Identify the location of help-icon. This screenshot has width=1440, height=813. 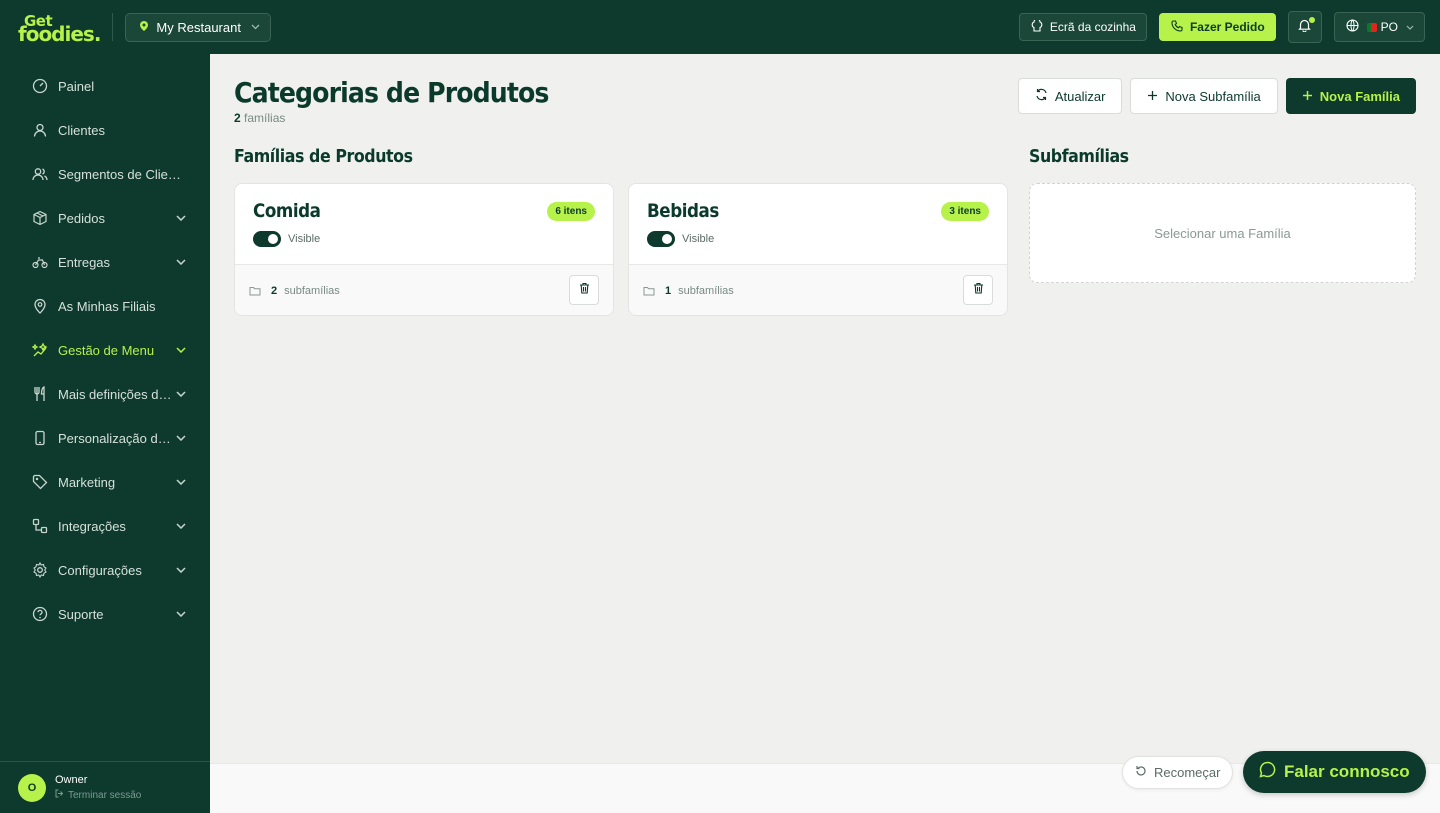
(40, 614).